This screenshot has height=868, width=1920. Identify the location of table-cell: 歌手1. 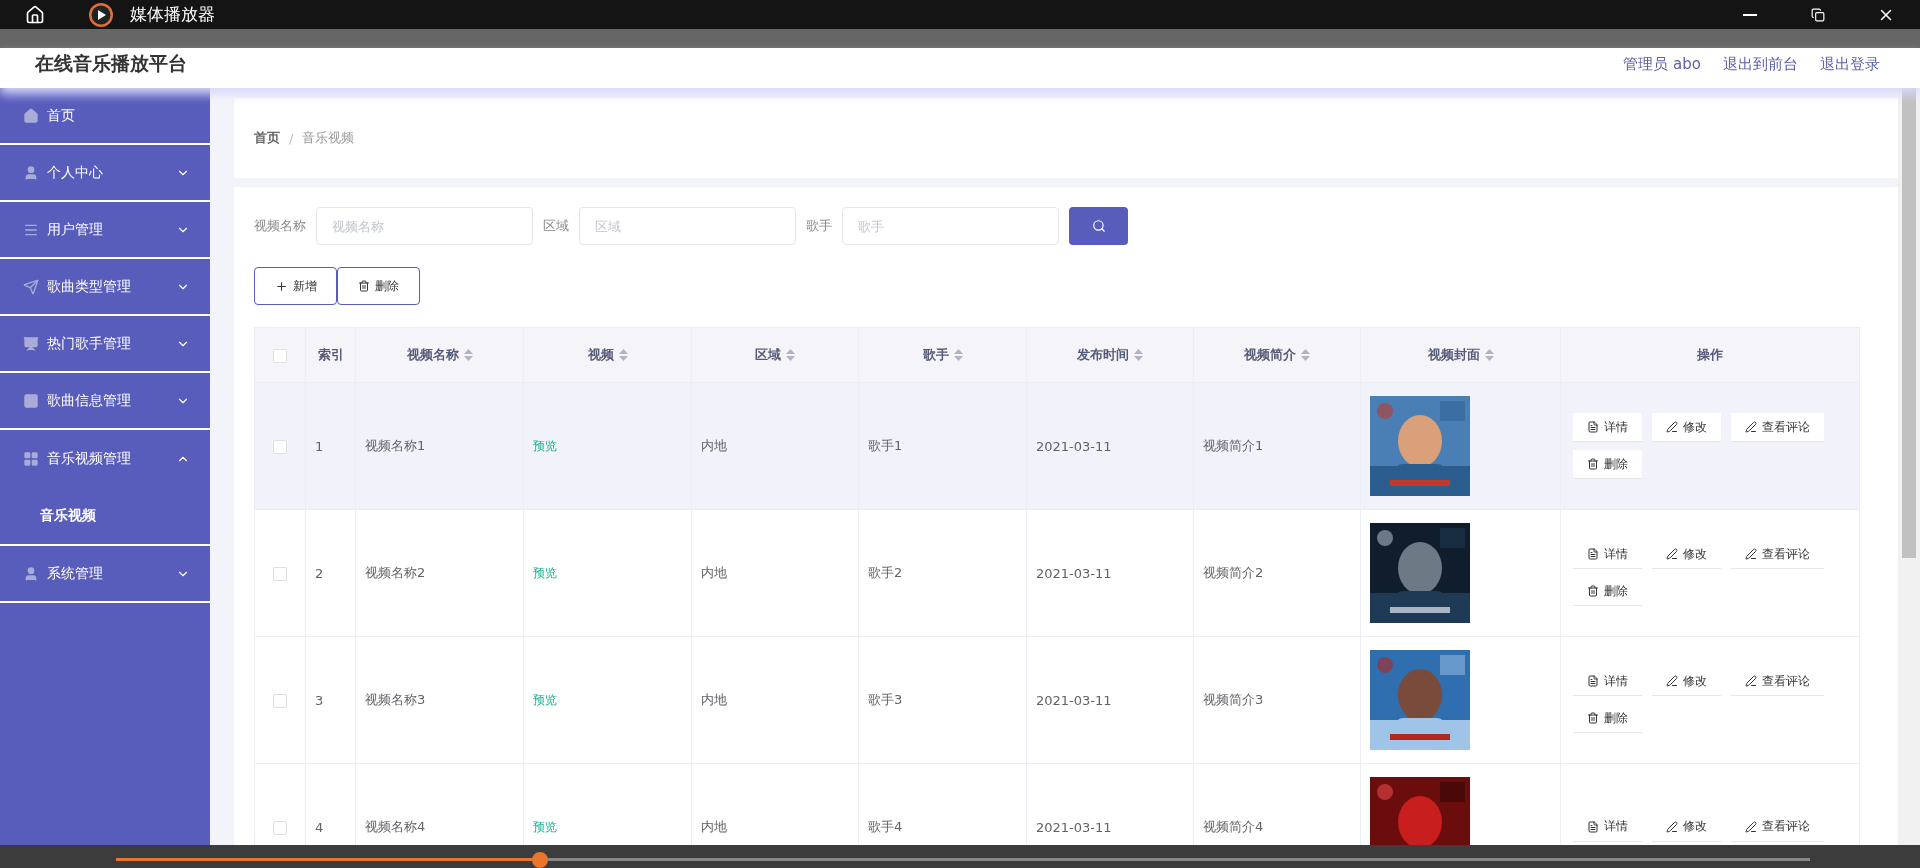
(885, 445).